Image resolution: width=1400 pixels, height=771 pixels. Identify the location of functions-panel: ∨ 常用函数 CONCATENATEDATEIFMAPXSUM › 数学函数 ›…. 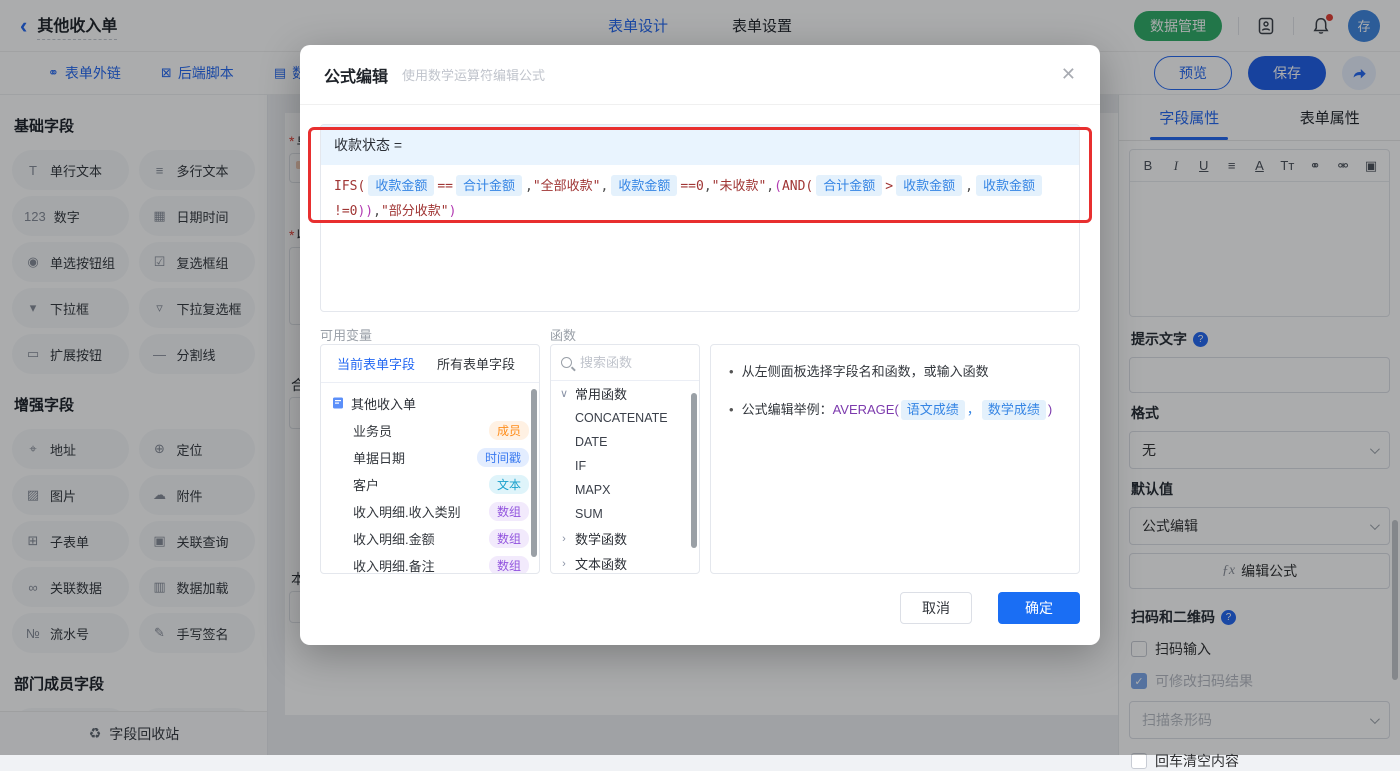
(625, 459).